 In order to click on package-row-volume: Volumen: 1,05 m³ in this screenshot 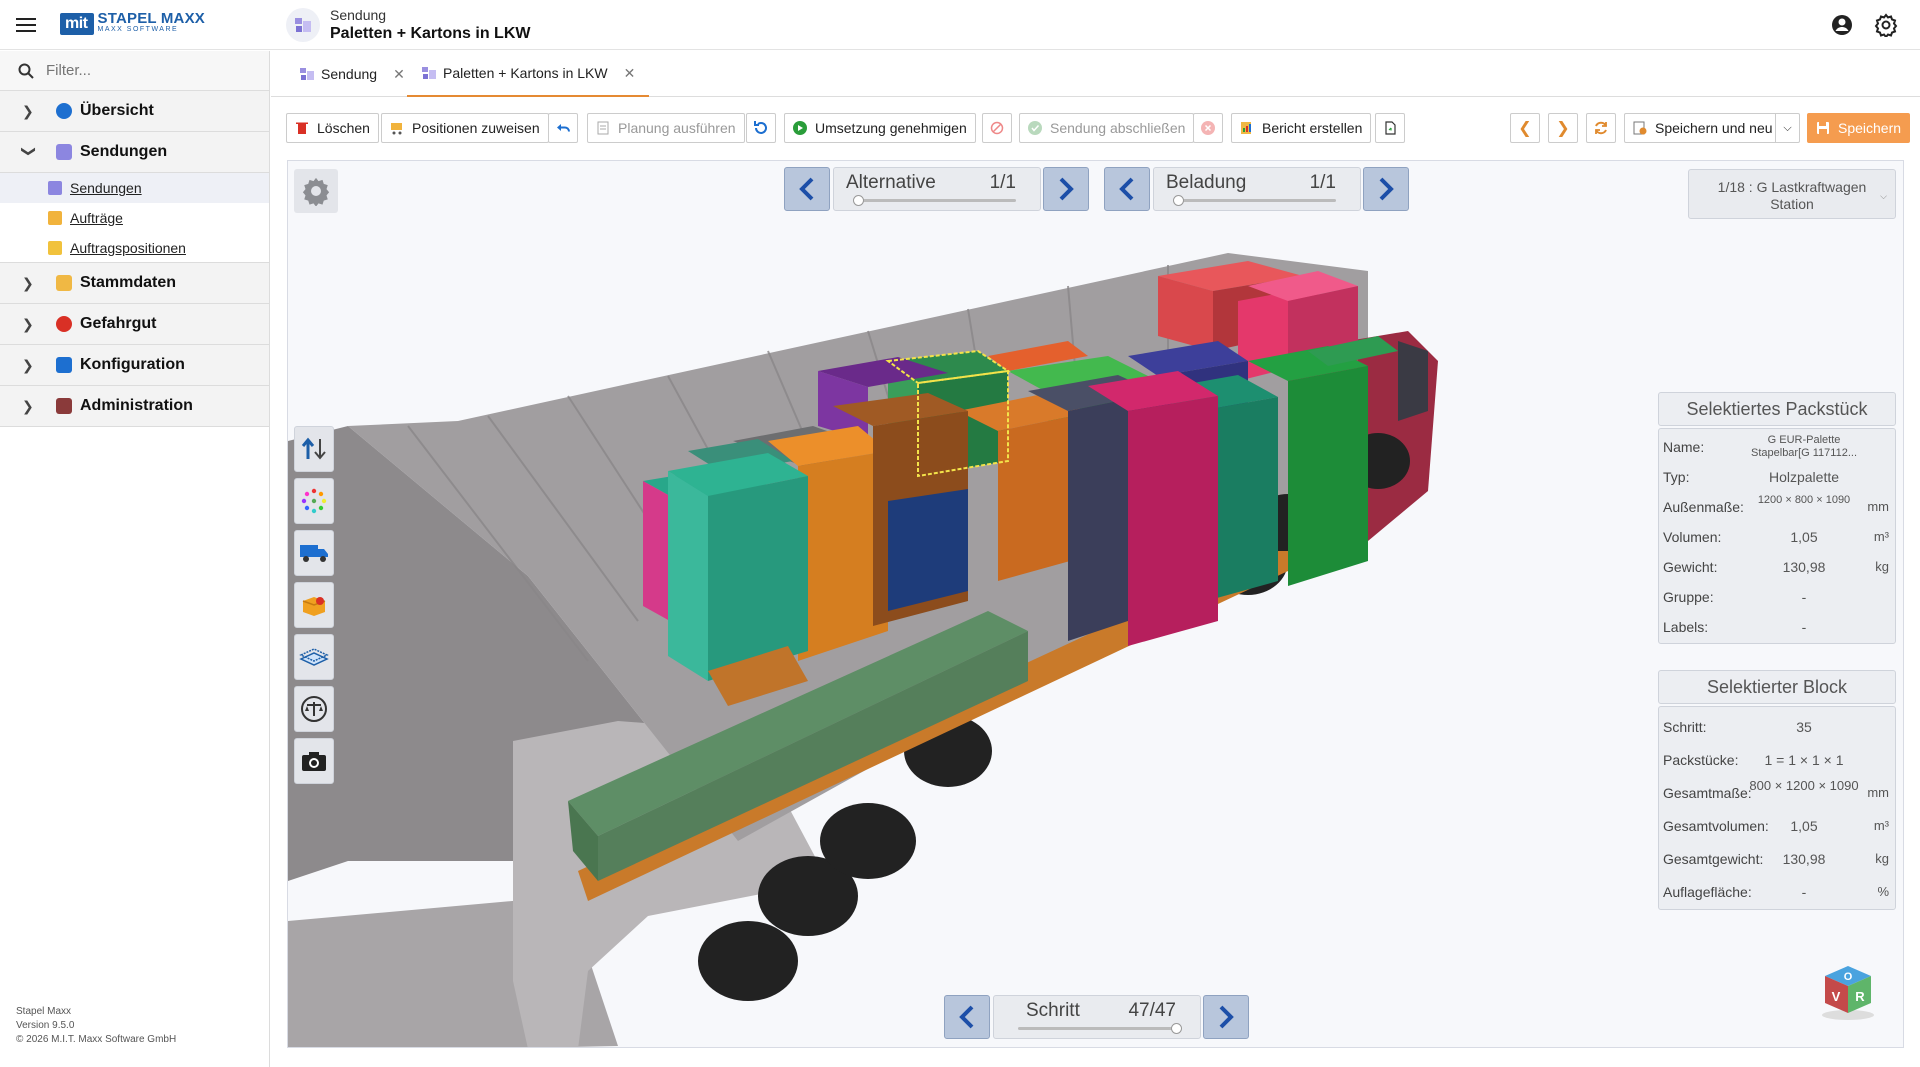, I will do `click(1777, 536)`.